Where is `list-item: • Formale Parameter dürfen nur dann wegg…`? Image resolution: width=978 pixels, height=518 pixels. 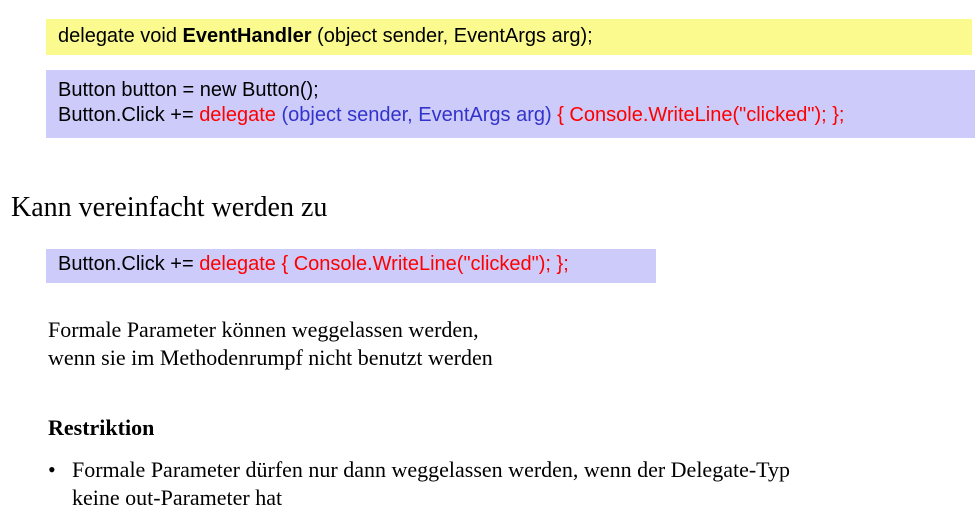
list-item: • Formale Parameter dürfen nur dann wegg… is located at coordinates (419, 484).